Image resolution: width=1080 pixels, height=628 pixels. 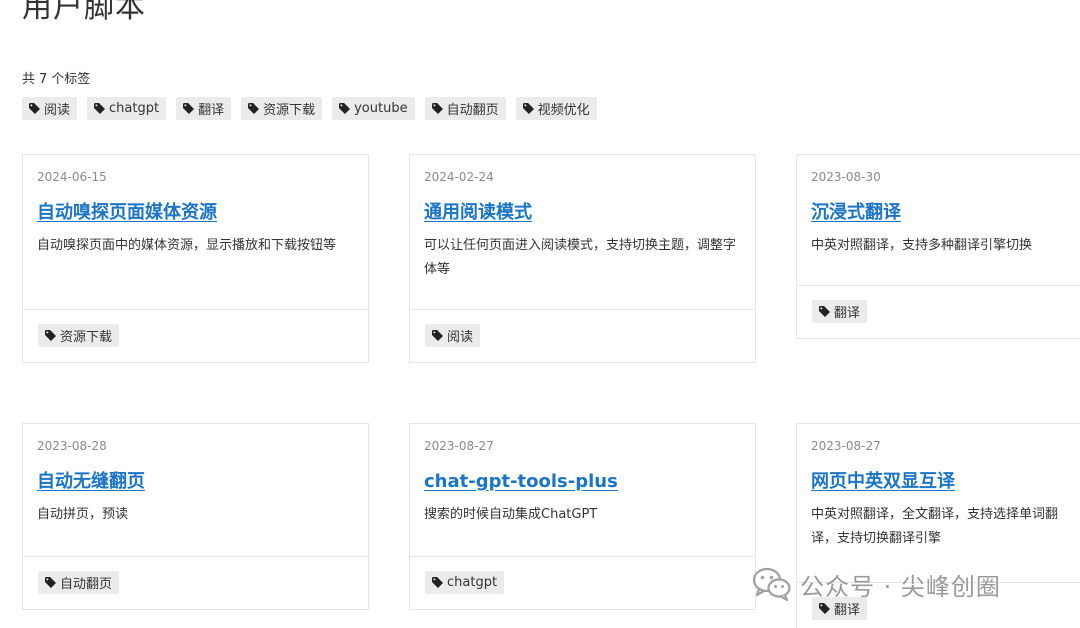 What do you see at coordinates (900, 586) in the screenshot?
I see `watermark-text: 公众号 · 尖峰创圈` at bounding box center [900, 586].